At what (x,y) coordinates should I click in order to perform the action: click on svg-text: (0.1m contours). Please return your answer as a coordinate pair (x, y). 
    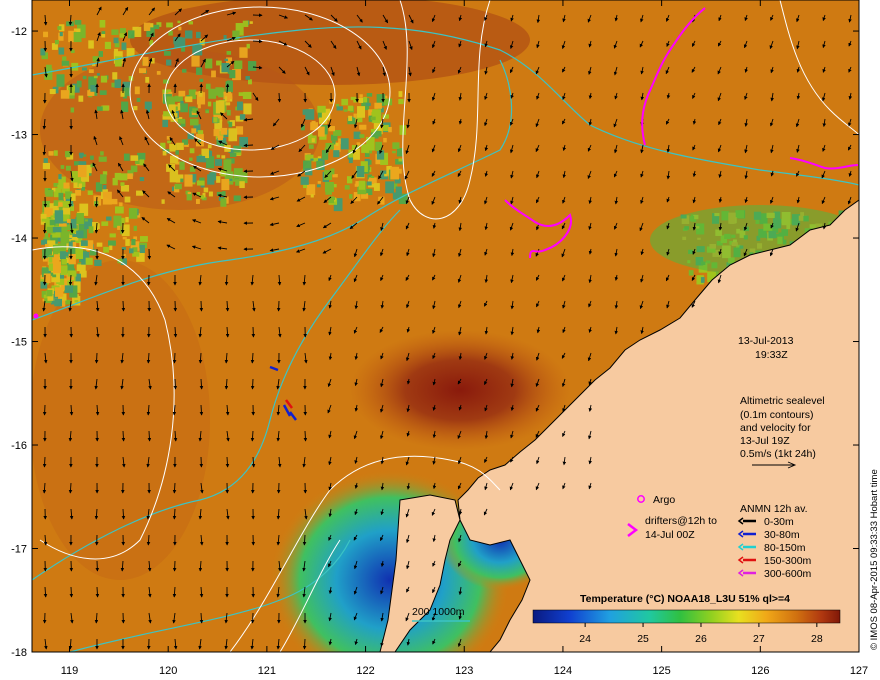
    Looking at the image, I should click on (777, 415).